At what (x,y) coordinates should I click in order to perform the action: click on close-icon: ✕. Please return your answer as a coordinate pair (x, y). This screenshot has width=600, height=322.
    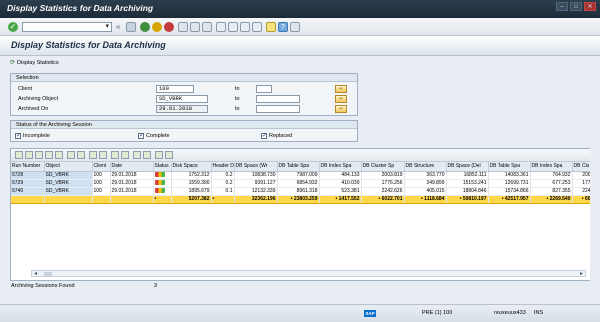
    Looking at the image, I should click on (590, 6).